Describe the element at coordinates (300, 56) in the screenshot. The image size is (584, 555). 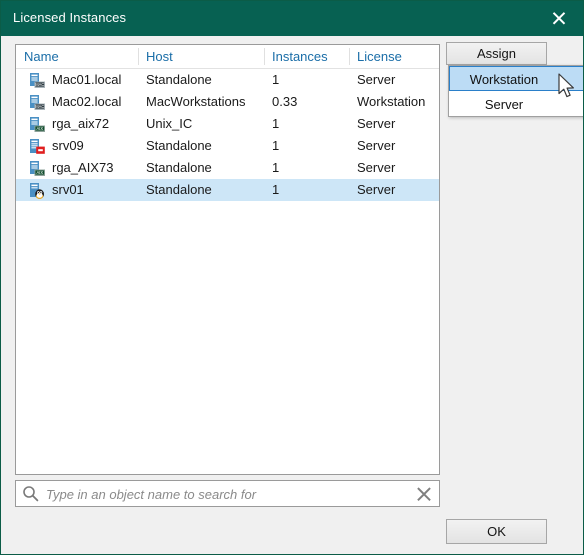
I see `column-header-instances: Instances` at that location.